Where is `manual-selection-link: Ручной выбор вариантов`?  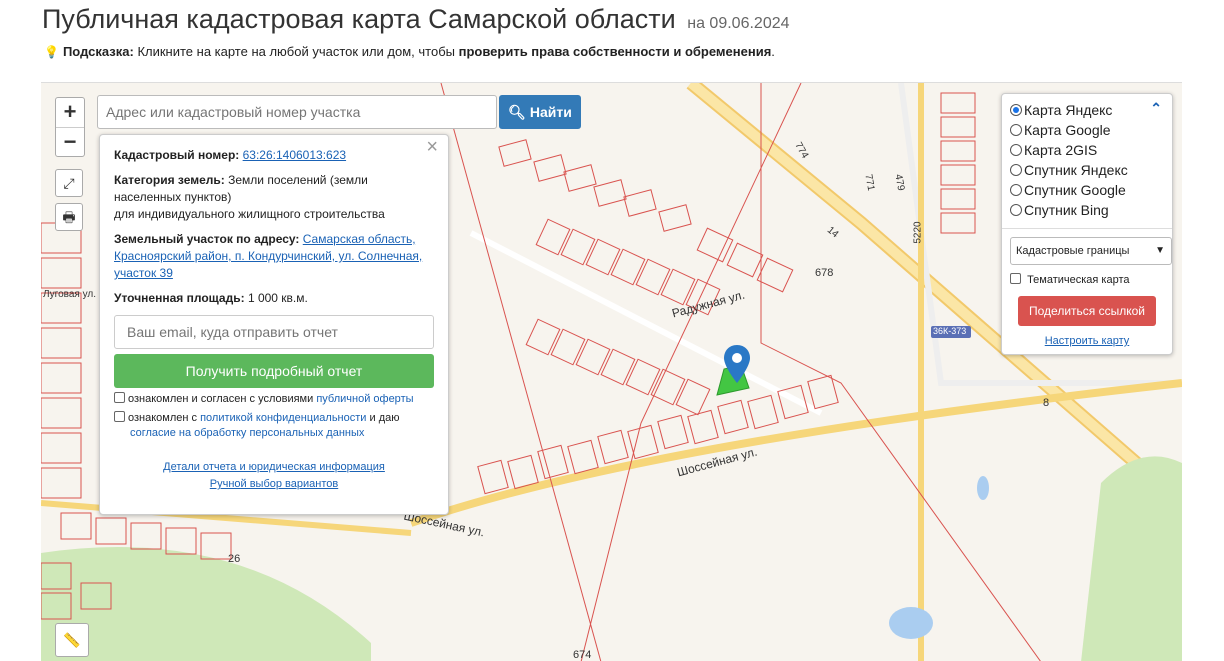
manual-selection-link: Ручной выбор вариантов is located at coordinates (274, 484).